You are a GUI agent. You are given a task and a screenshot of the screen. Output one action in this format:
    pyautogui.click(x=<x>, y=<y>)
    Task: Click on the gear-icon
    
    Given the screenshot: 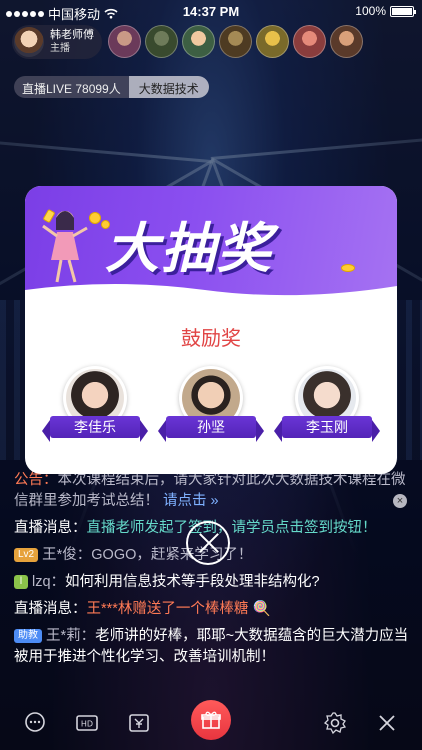 What is the action you would take?
    pyautogui.click(x=335, y=723)
    